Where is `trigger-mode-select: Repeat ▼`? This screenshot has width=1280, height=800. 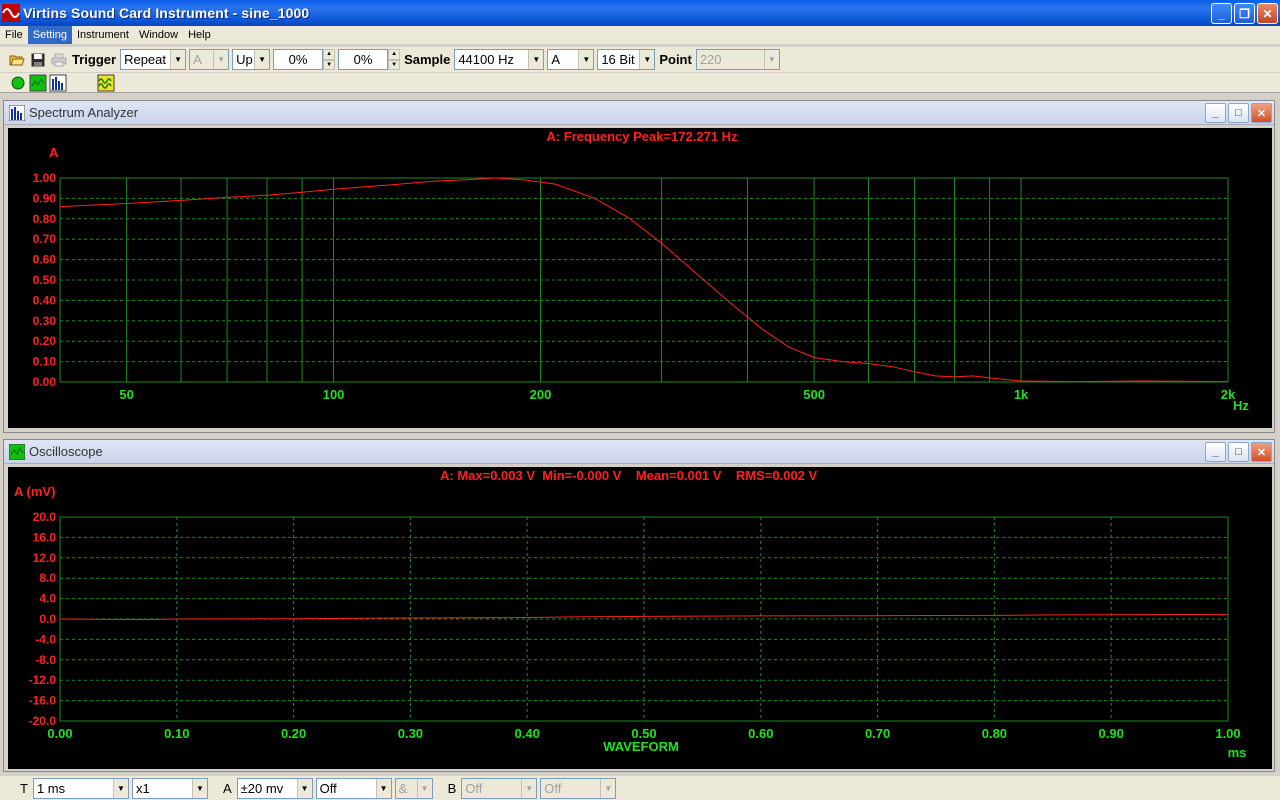
trigger-mode-select: Repeat ▼ is located at coordinates (153, 59).